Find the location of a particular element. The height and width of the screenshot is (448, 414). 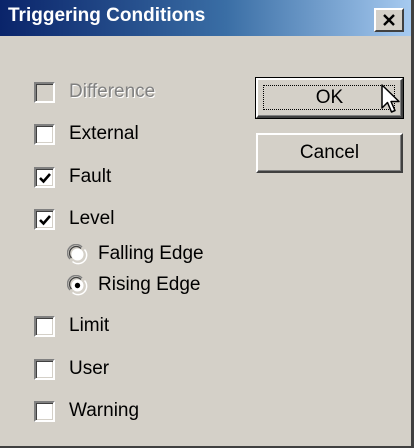

level-label: Level is located at coordinates (92, 218).